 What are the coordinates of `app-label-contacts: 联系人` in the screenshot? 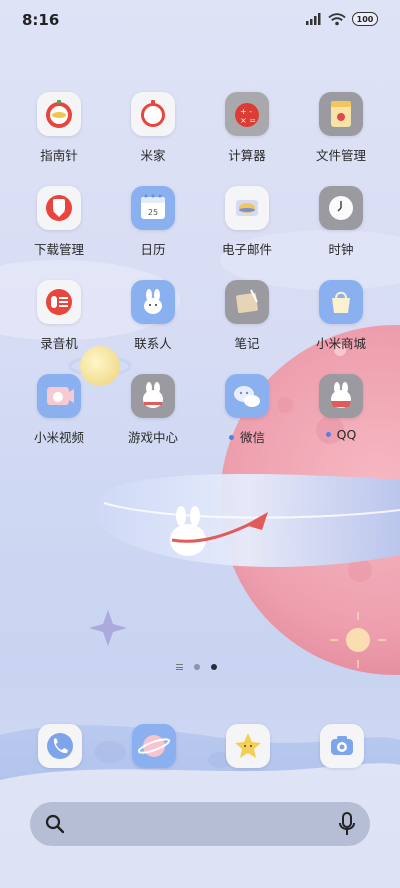 It's located at (153, 343).